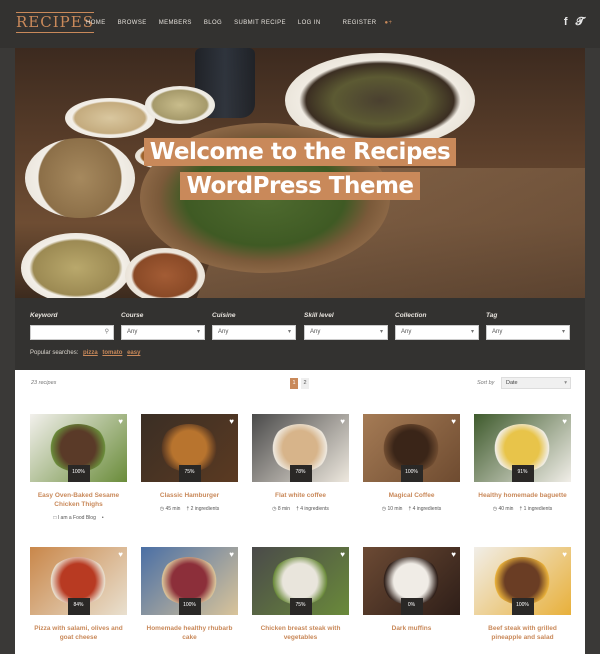 Image resolution: width=600 pixels, height=654 pixels. Describe the element at coordinates (522, 509) in the screenshot. I see `recipe-meta: ◷ 40 min † 1 ingredients` at that location.